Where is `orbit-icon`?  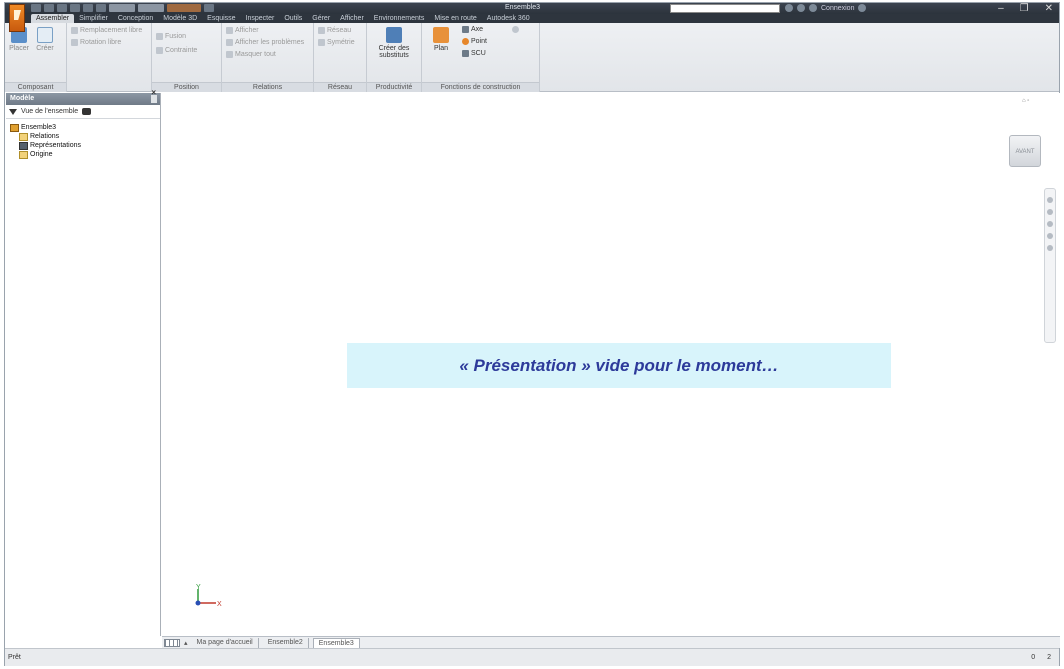
orbit-icon is located at coordinates (1050, 236).